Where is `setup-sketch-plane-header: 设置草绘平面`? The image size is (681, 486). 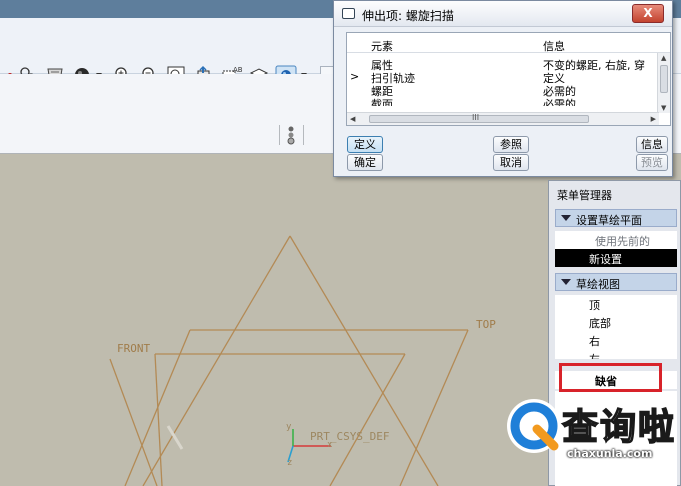 setup-sketch-plane-header: 设置草绘平面 is located at coordinates (616, 218).